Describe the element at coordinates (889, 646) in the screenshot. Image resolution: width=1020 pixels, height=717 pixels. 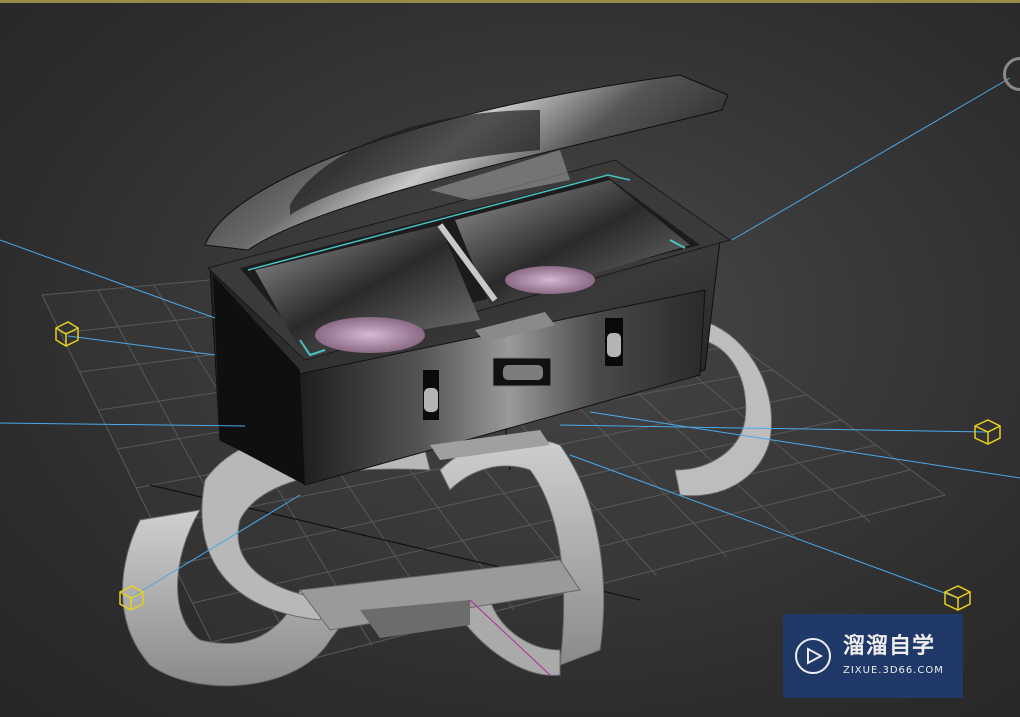
I see `watermark-brand: 溜溜自学` at that location.